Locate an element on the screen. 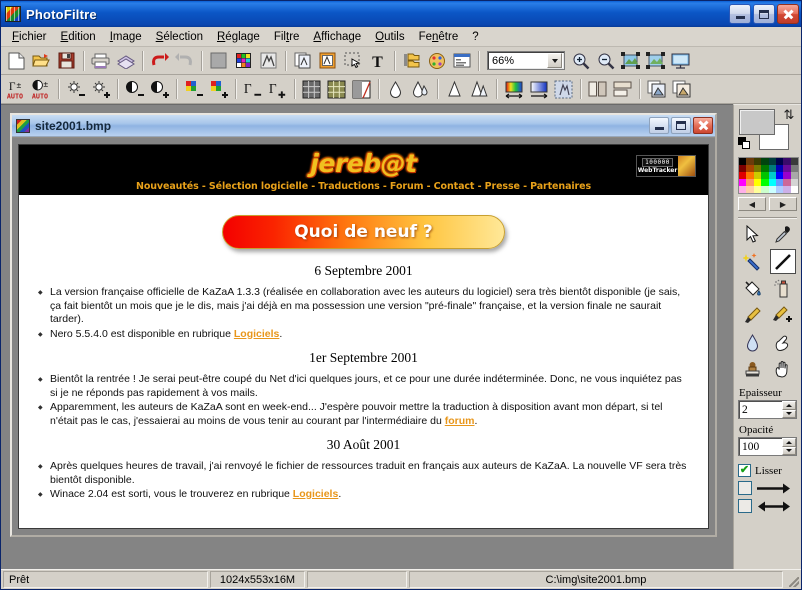  smooth-option: ✔ Lisser is located at coordinates (767, 470).